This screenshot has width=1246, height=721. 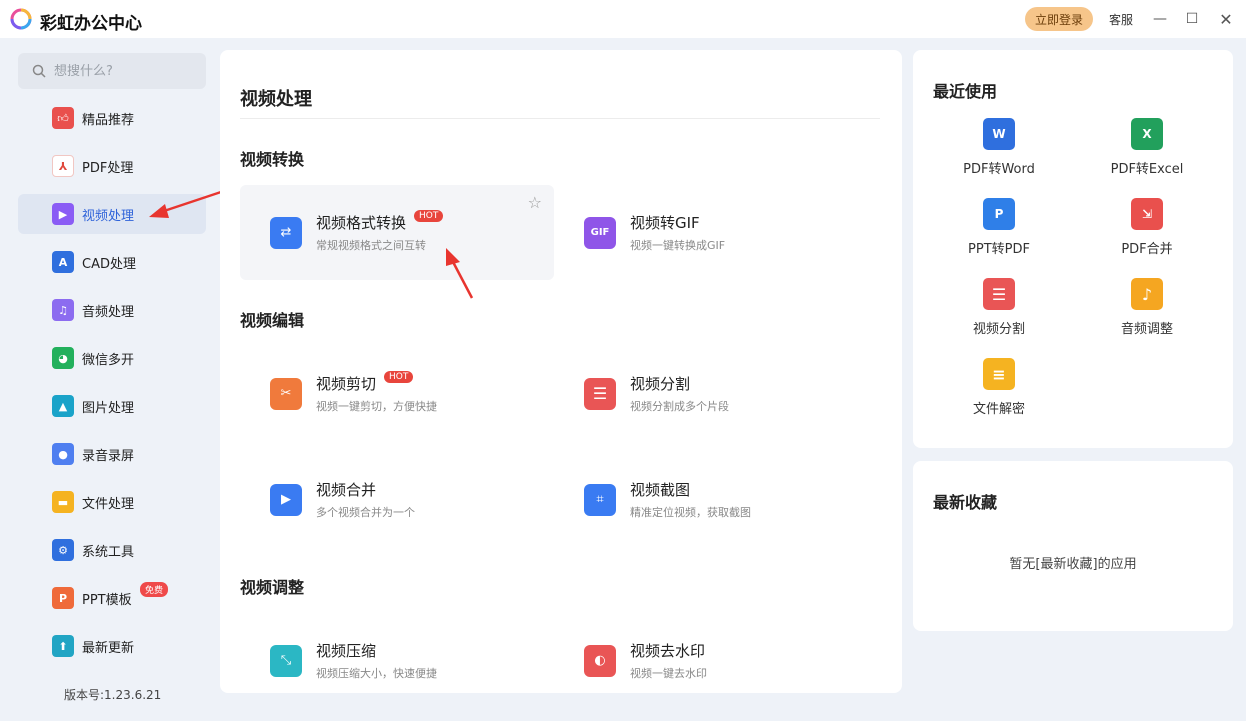 I want to click on sidebar-item-label: 视频处理, so click(x=108, y=216).